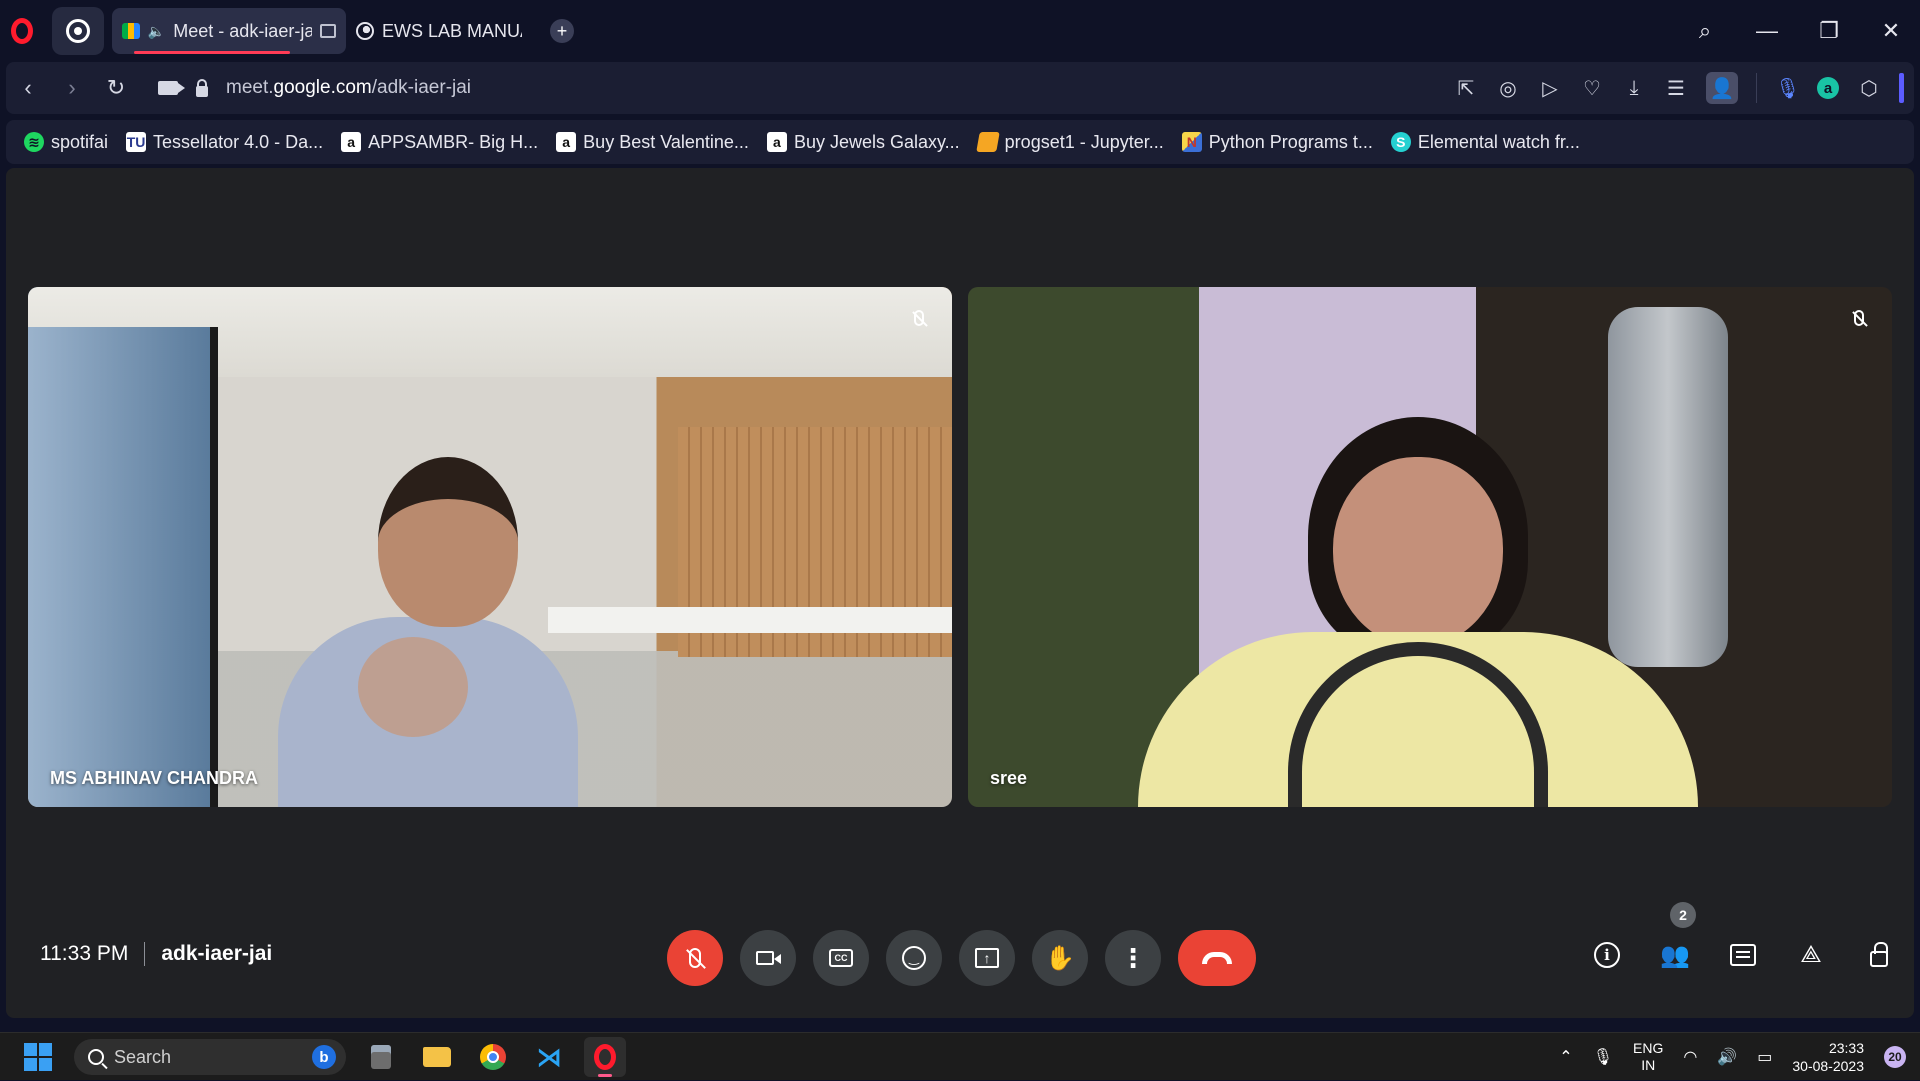 The width and height of the screenshot is (1920, 1081). I want to click on calculator-icon, so click(381, 1057).